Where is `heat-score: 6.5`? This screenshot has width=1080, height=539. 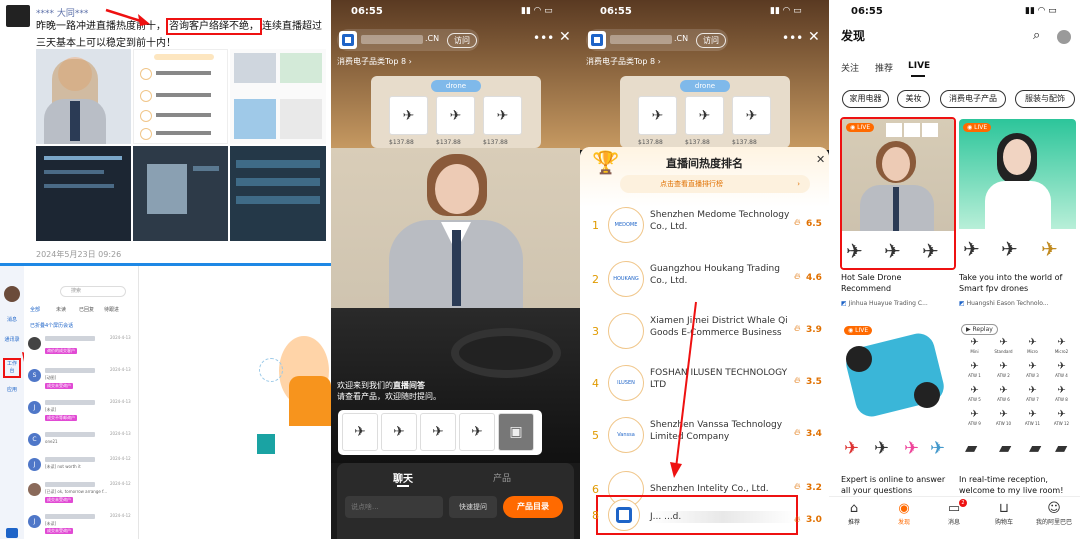 heat-score: 6.5 is located at coordinates (814, 224).